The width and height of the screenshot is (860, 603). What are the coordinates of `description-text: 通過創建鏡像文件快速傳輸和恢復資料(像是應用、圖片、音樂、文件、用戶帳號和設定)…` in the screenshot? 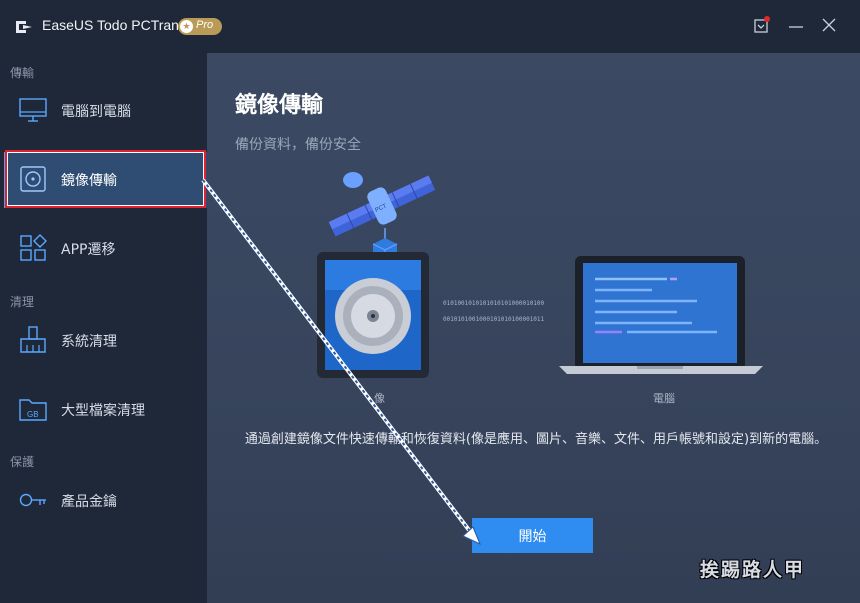 It's located at (536, 439).